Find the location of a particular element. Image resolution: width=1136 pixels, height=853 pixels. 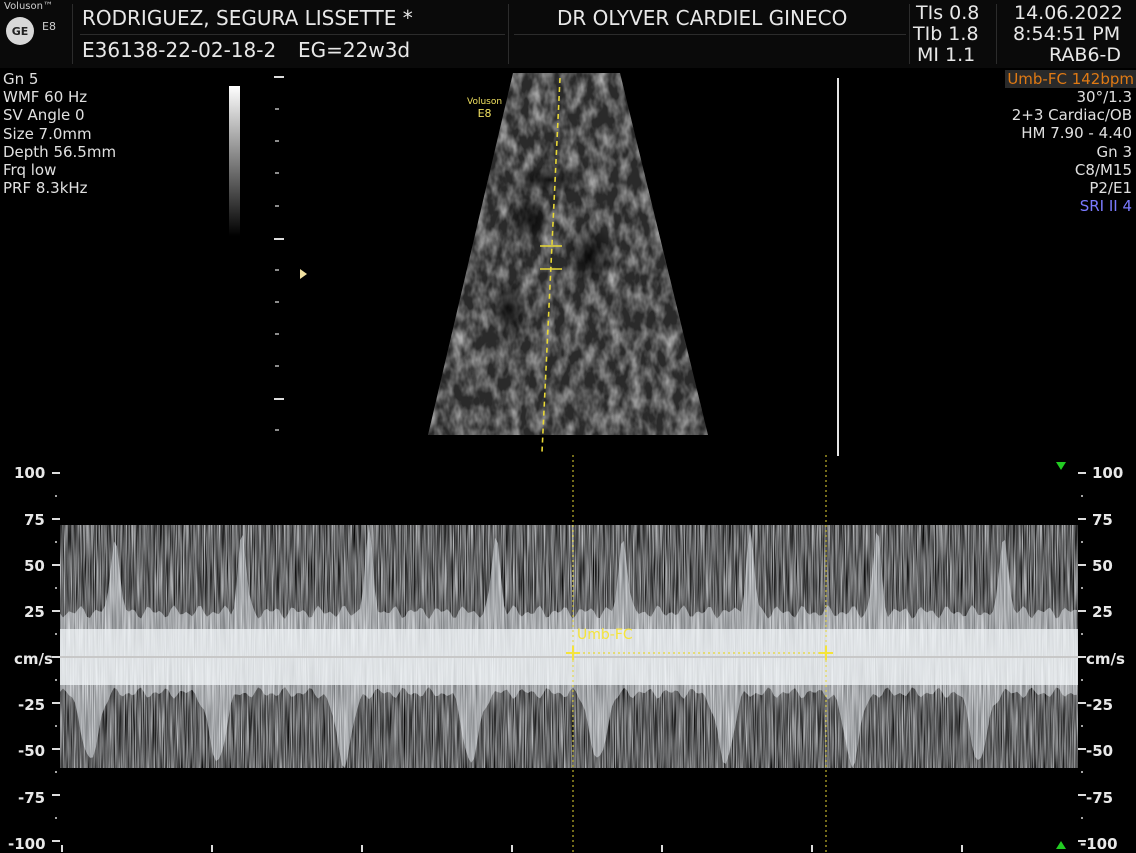

left-tick-neg50: -50 is located at coordinates (32, 751).